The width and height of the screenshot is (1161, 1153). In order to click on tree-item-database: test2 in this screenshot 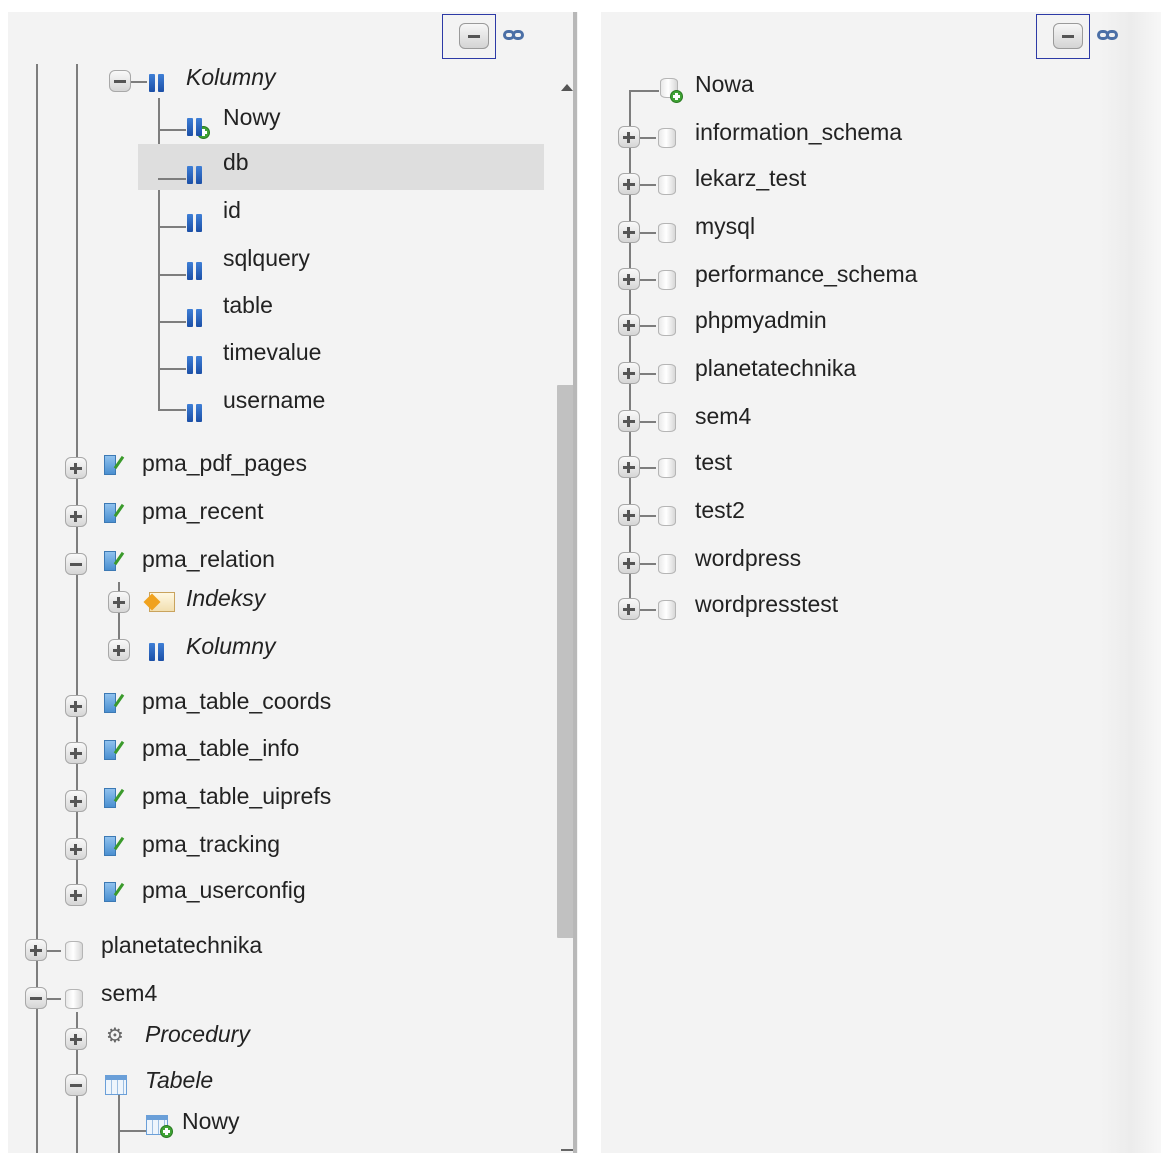, I will do `click(720, 510)`.